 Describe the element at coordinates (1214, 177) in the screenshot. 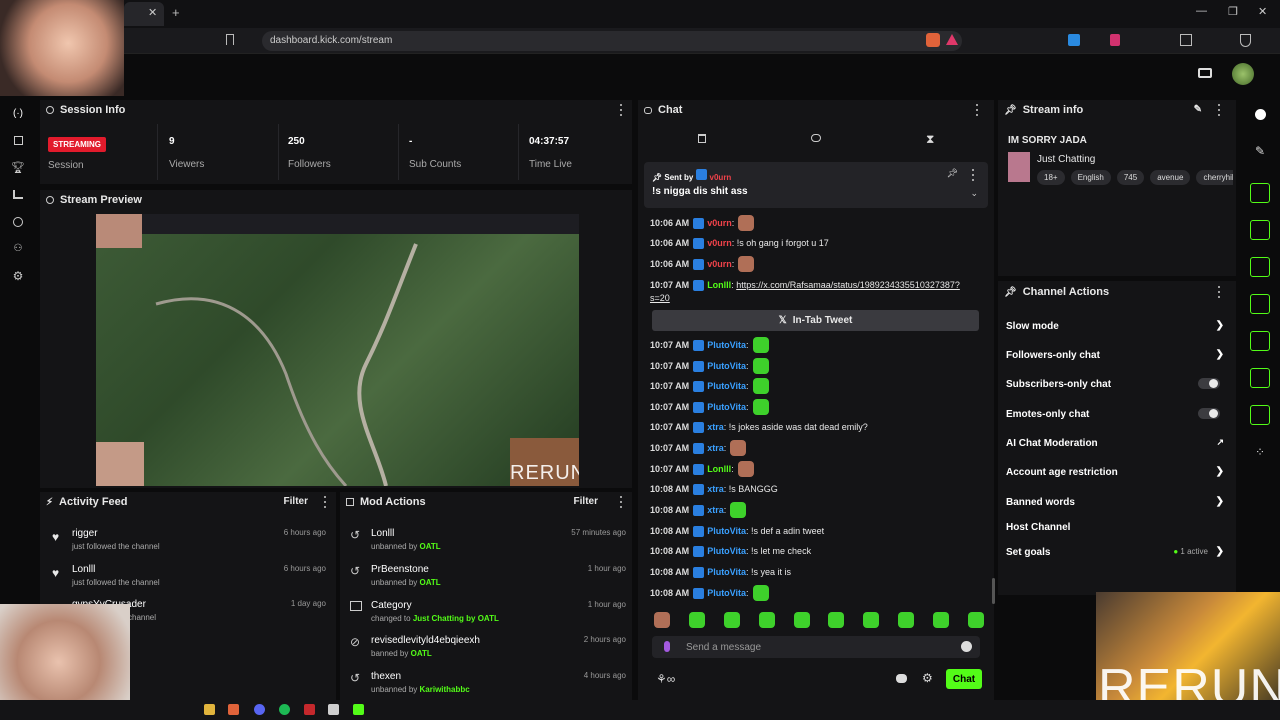

I see `tag: cherryhil` at that location.